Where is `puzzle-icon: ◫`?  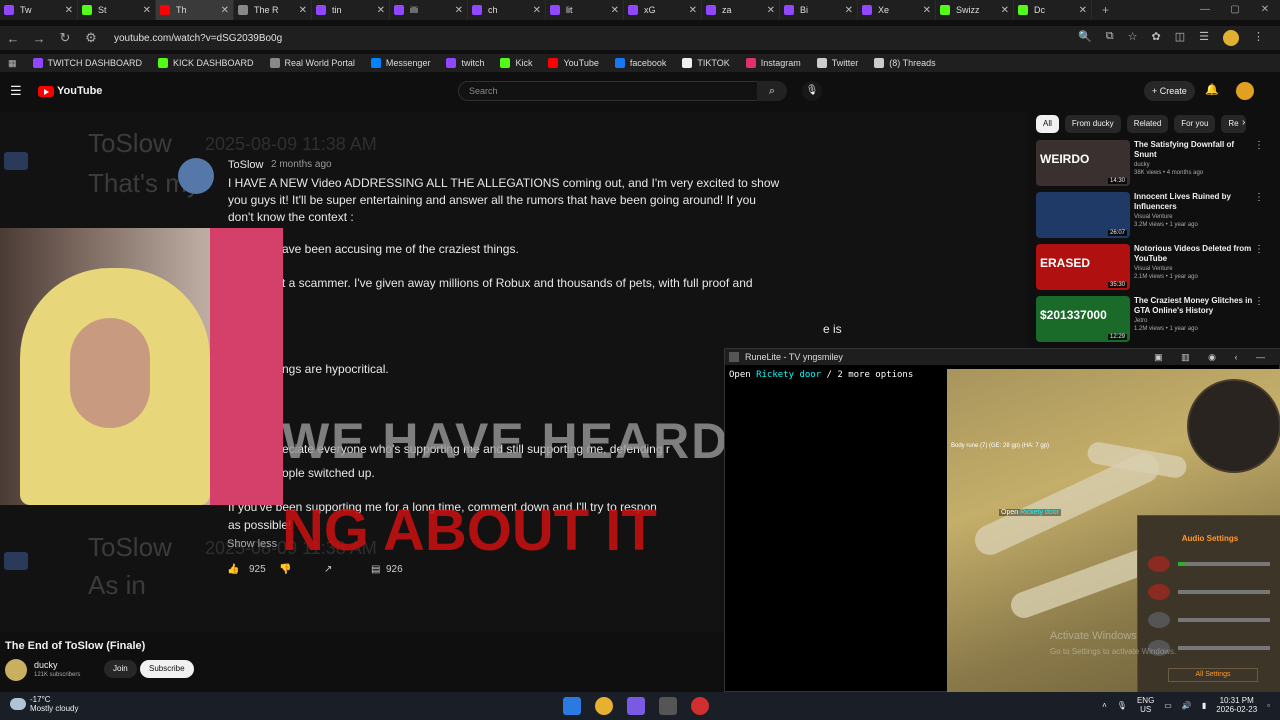 puzzle-icon: ◫ is located at coordinates (1180, 38).